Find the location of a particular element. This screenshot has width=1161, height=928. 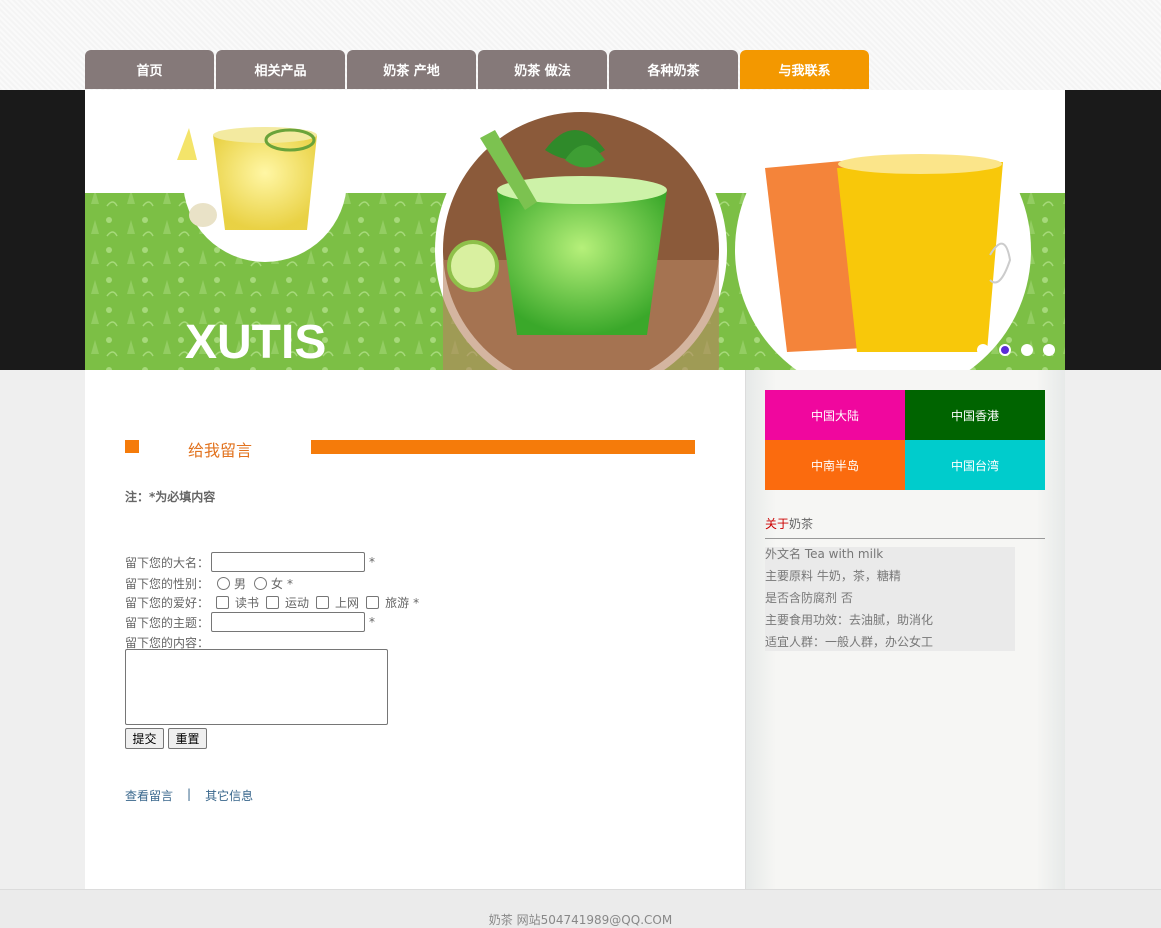

hobby-travel-checkbox is located at coordinates (373, 602).